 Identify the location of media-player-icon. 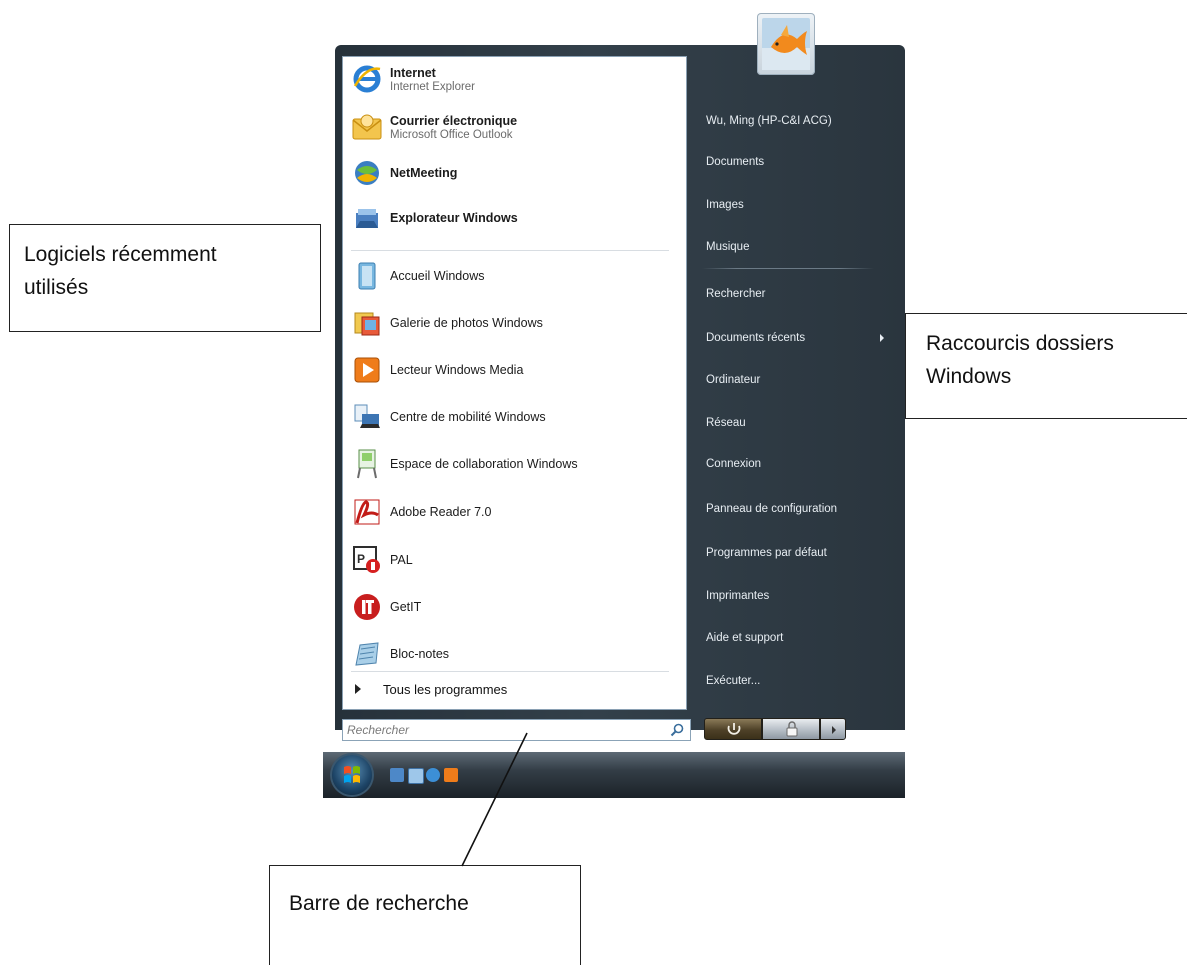
(367, 370).